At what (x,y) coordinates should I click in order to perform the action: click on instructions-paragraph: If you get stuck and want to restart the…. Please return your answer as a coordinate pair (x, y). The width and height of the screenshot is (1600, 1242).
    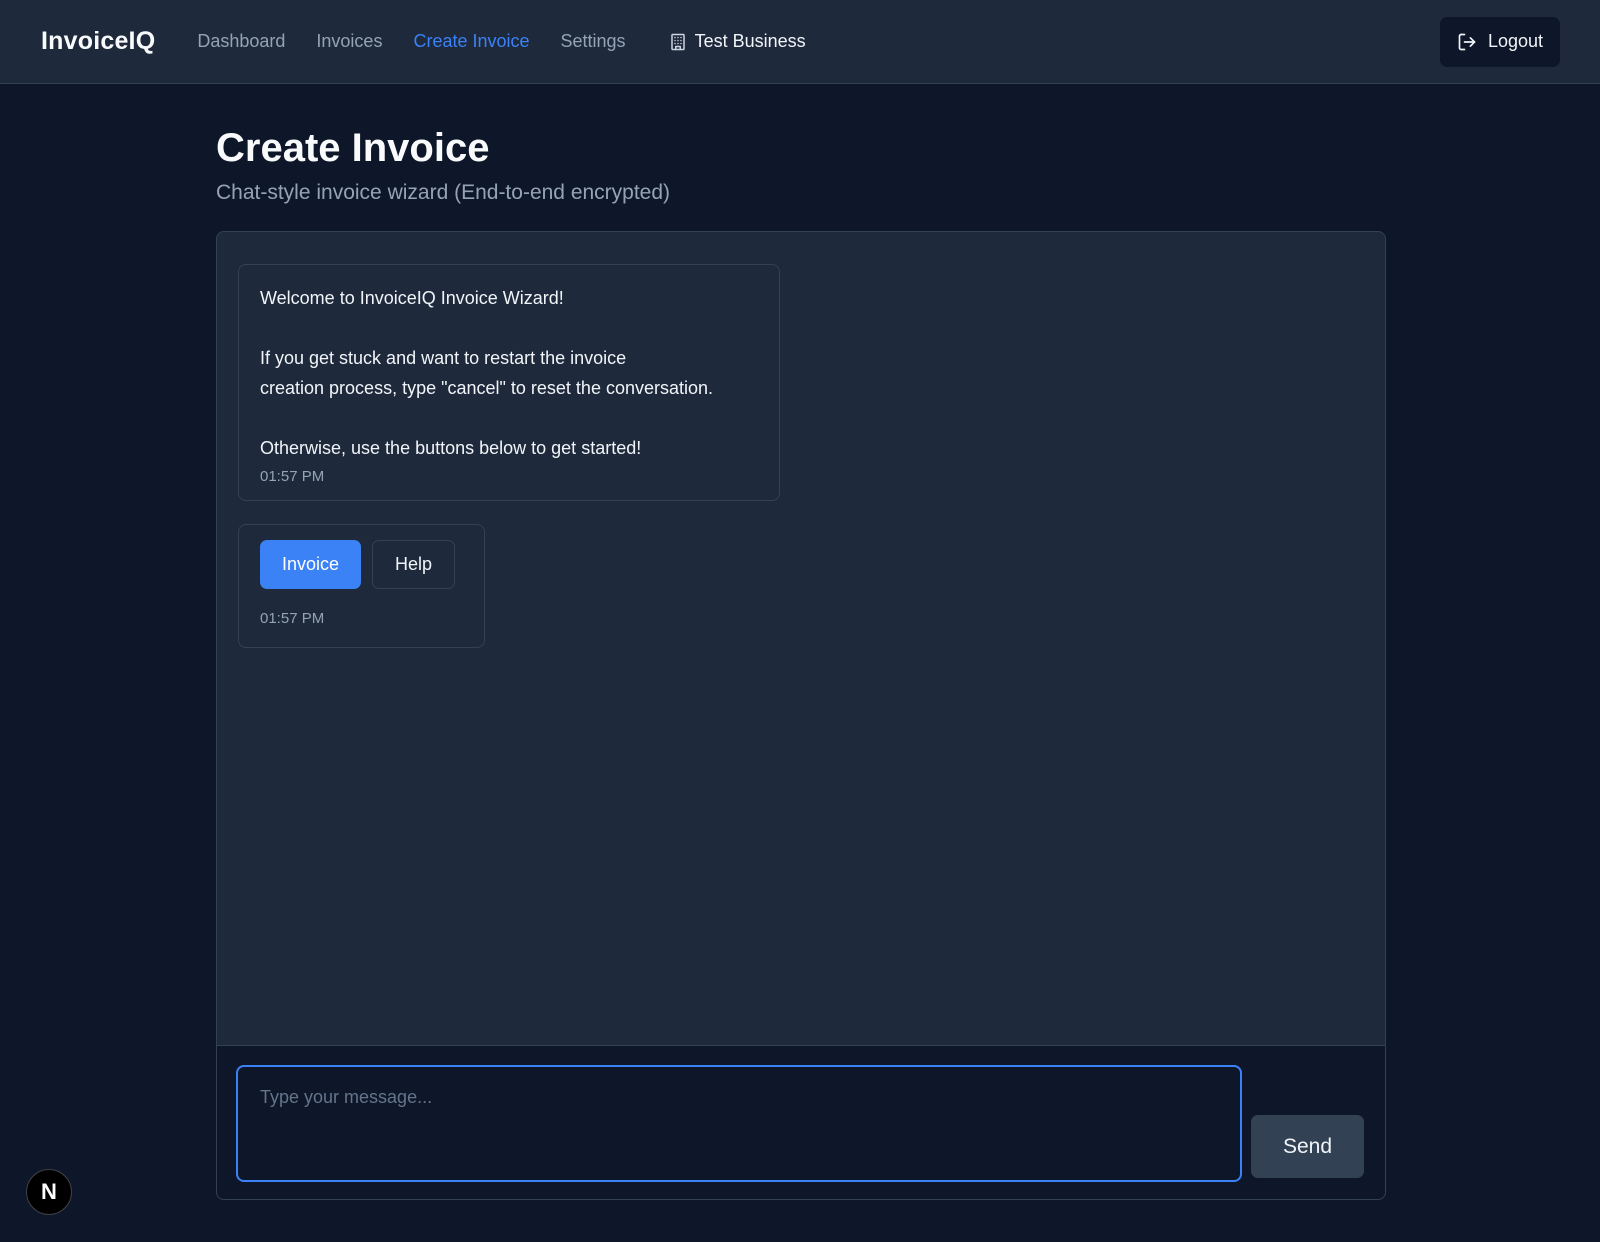
    Looking at the image, I should click on (487, 373).